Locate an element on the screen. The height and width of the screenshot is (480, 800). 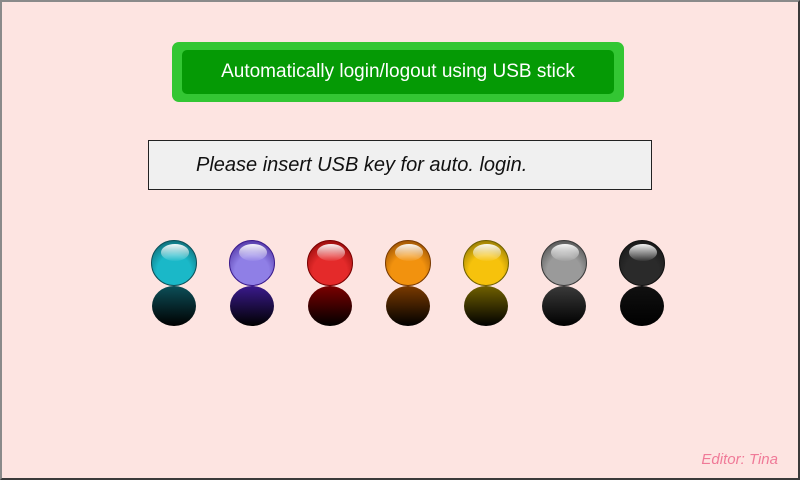
indicator-black-reflection is located at coordinates (642, 306).